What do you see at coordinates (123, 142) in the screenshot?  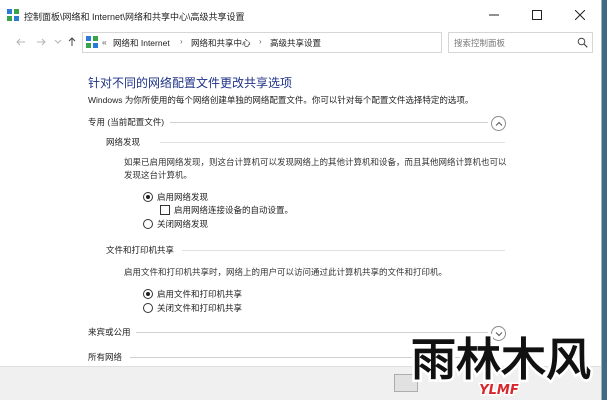 I see `network-discovery-title: 网络发现` at bounding box center [123, 142].